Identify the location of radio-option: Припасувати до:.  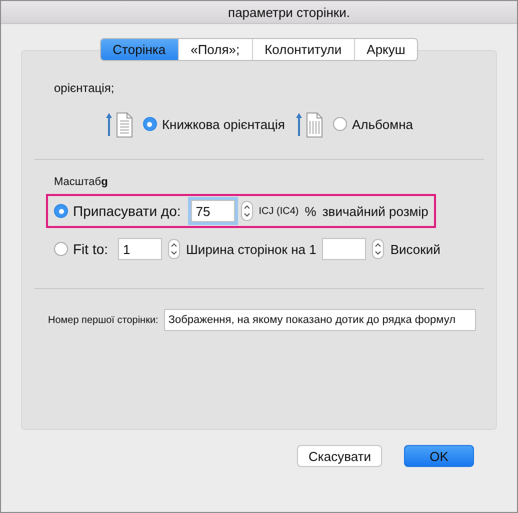
(117, 211).